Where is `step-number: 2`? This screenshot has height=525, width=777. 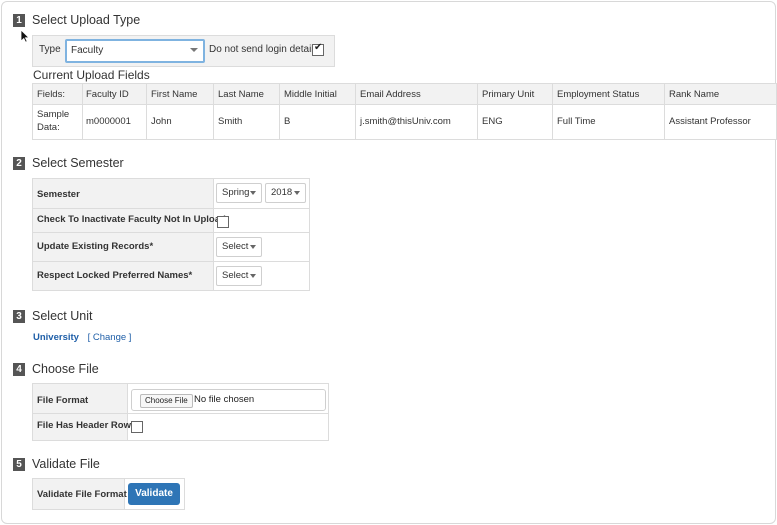 step-number: 2 is located at coordinates (19, 163).